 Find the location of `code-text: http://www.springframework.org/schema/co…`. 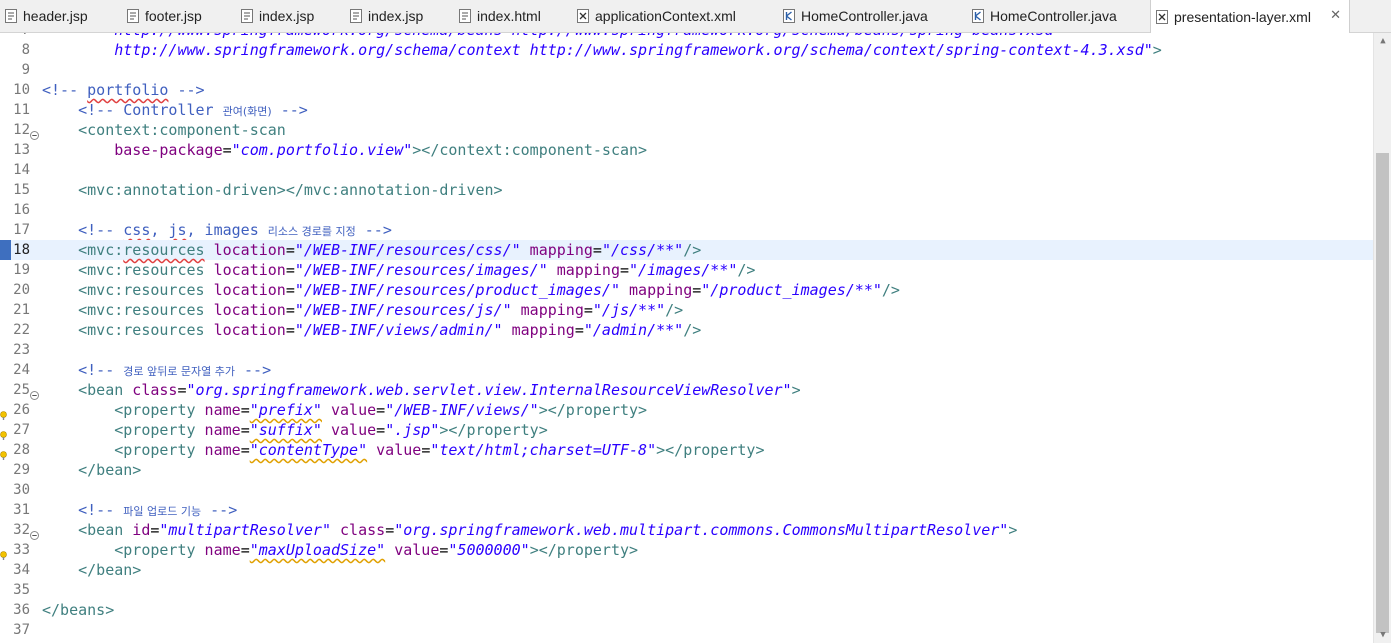

code-text: http://www.springframework.org/schema/co… is located at coordinates (602, 50).